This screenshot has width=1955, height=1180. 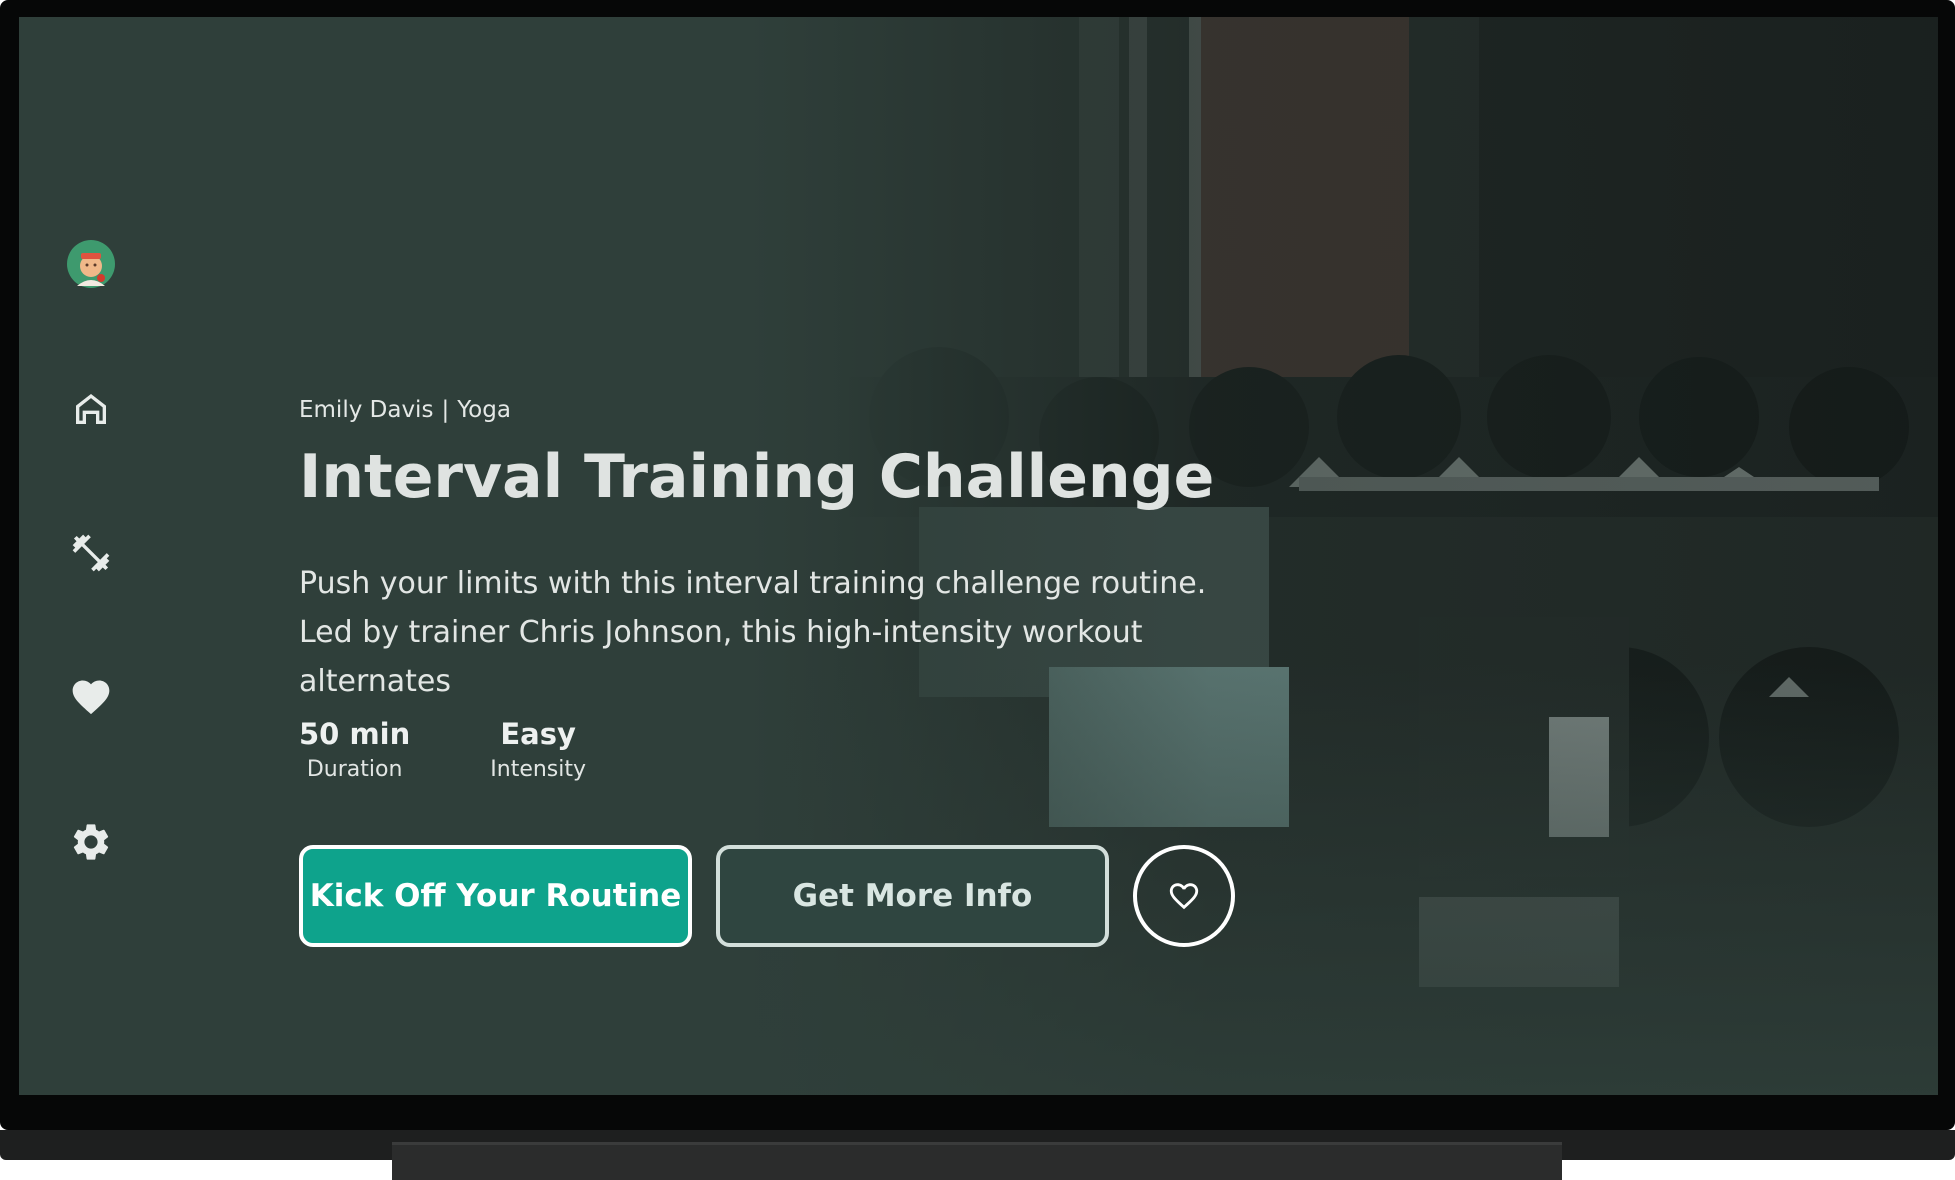 I want to click on stat-intensity: Easy Intensity, so click(x=538, y=749).